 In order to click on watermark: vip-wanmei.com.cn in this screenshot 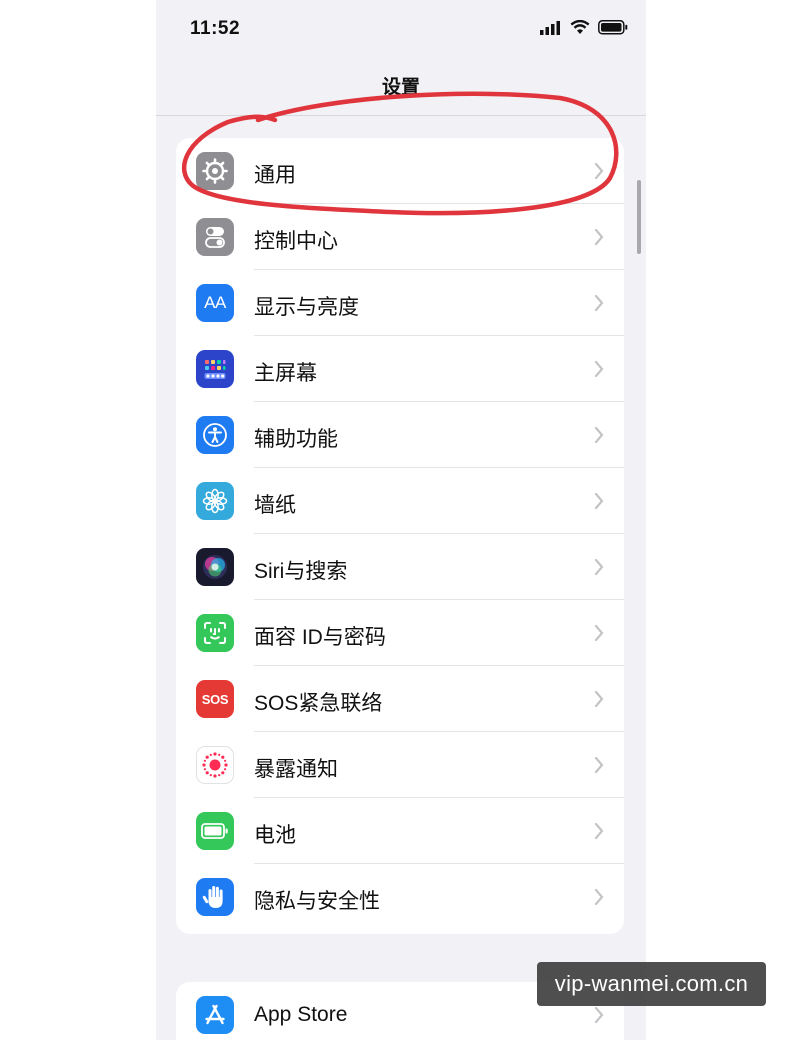, I will do `click(651, 984)`.